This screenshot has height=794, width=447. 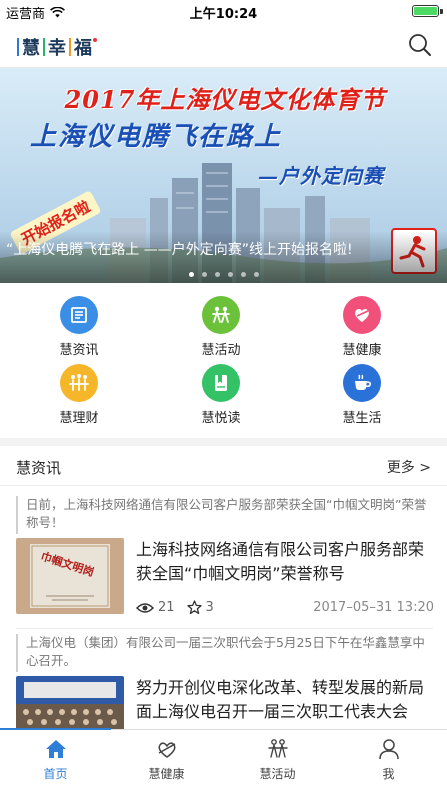 I want to click on activity-icon, so click(x=221, y=315).